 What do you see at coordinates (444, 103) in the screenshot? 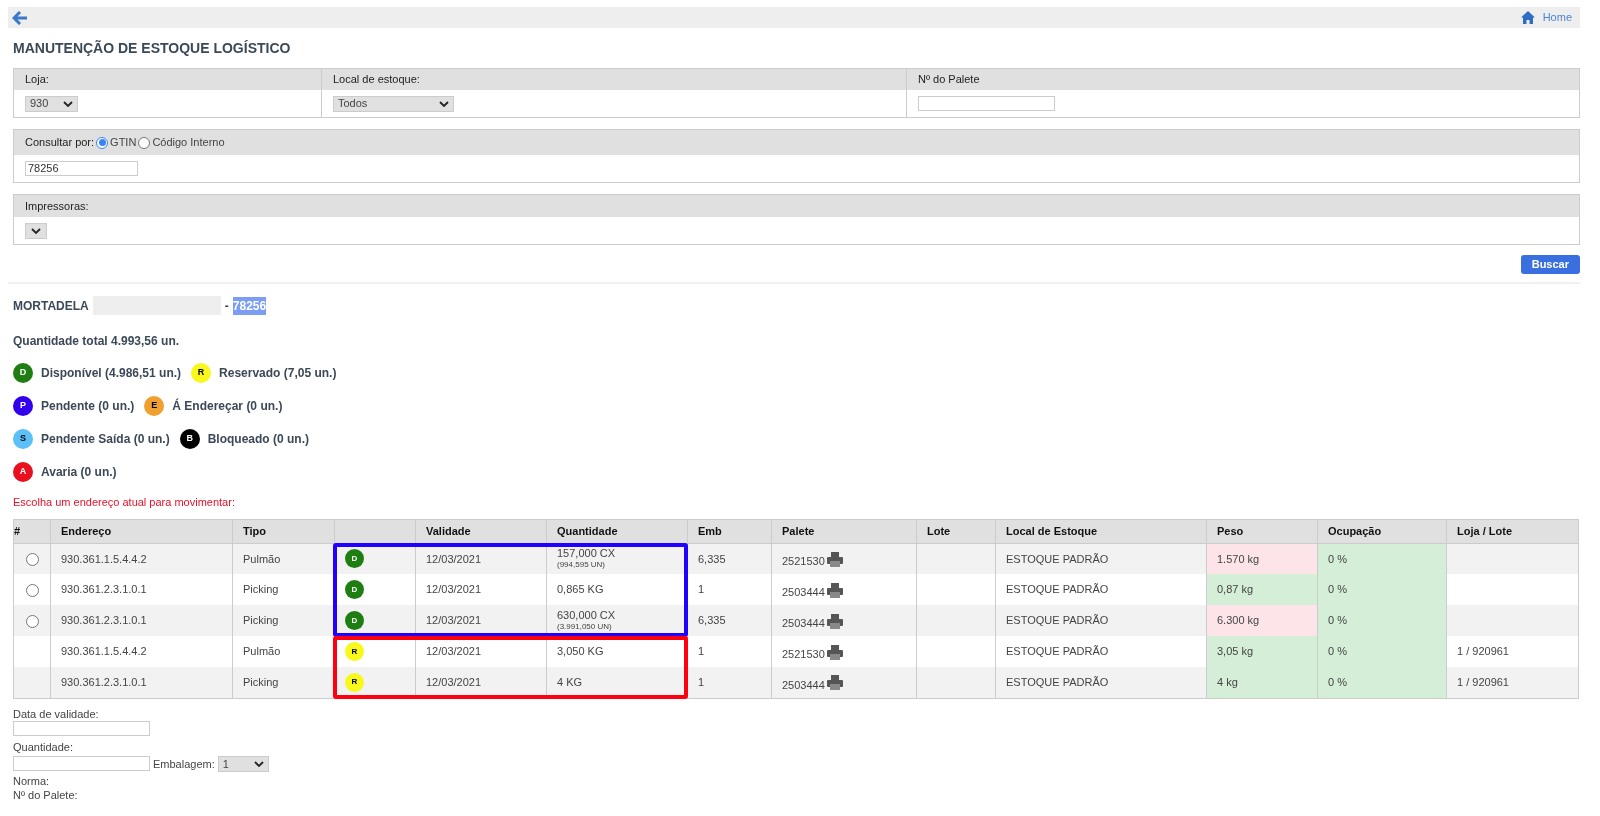
I see `caret-icon` at bounding box center [444, 103].